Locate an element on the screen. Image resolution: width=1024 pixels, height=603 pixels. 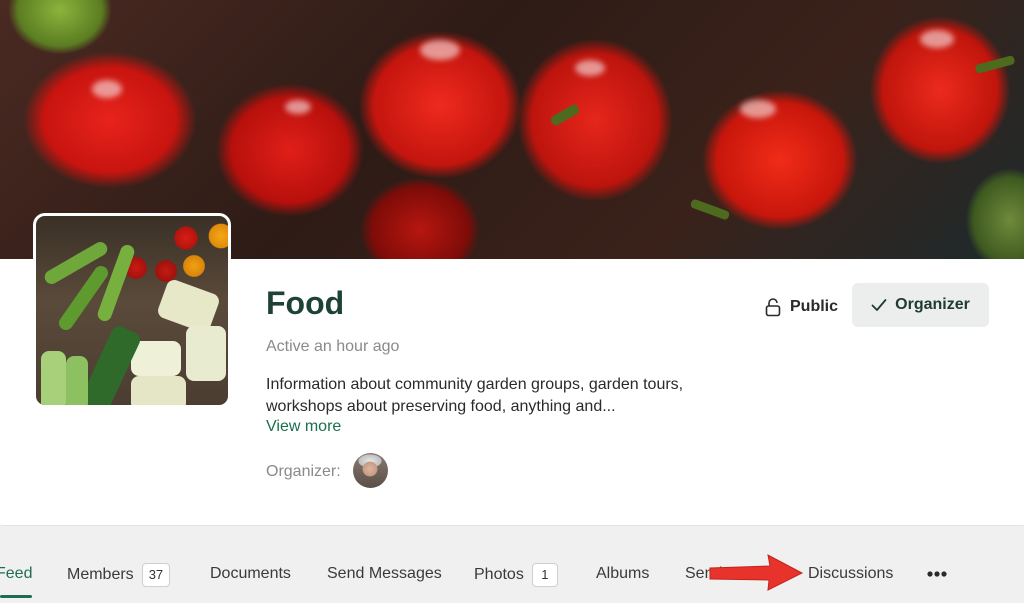
tab-discussions: Discussions is located at coordinates (850, 574).